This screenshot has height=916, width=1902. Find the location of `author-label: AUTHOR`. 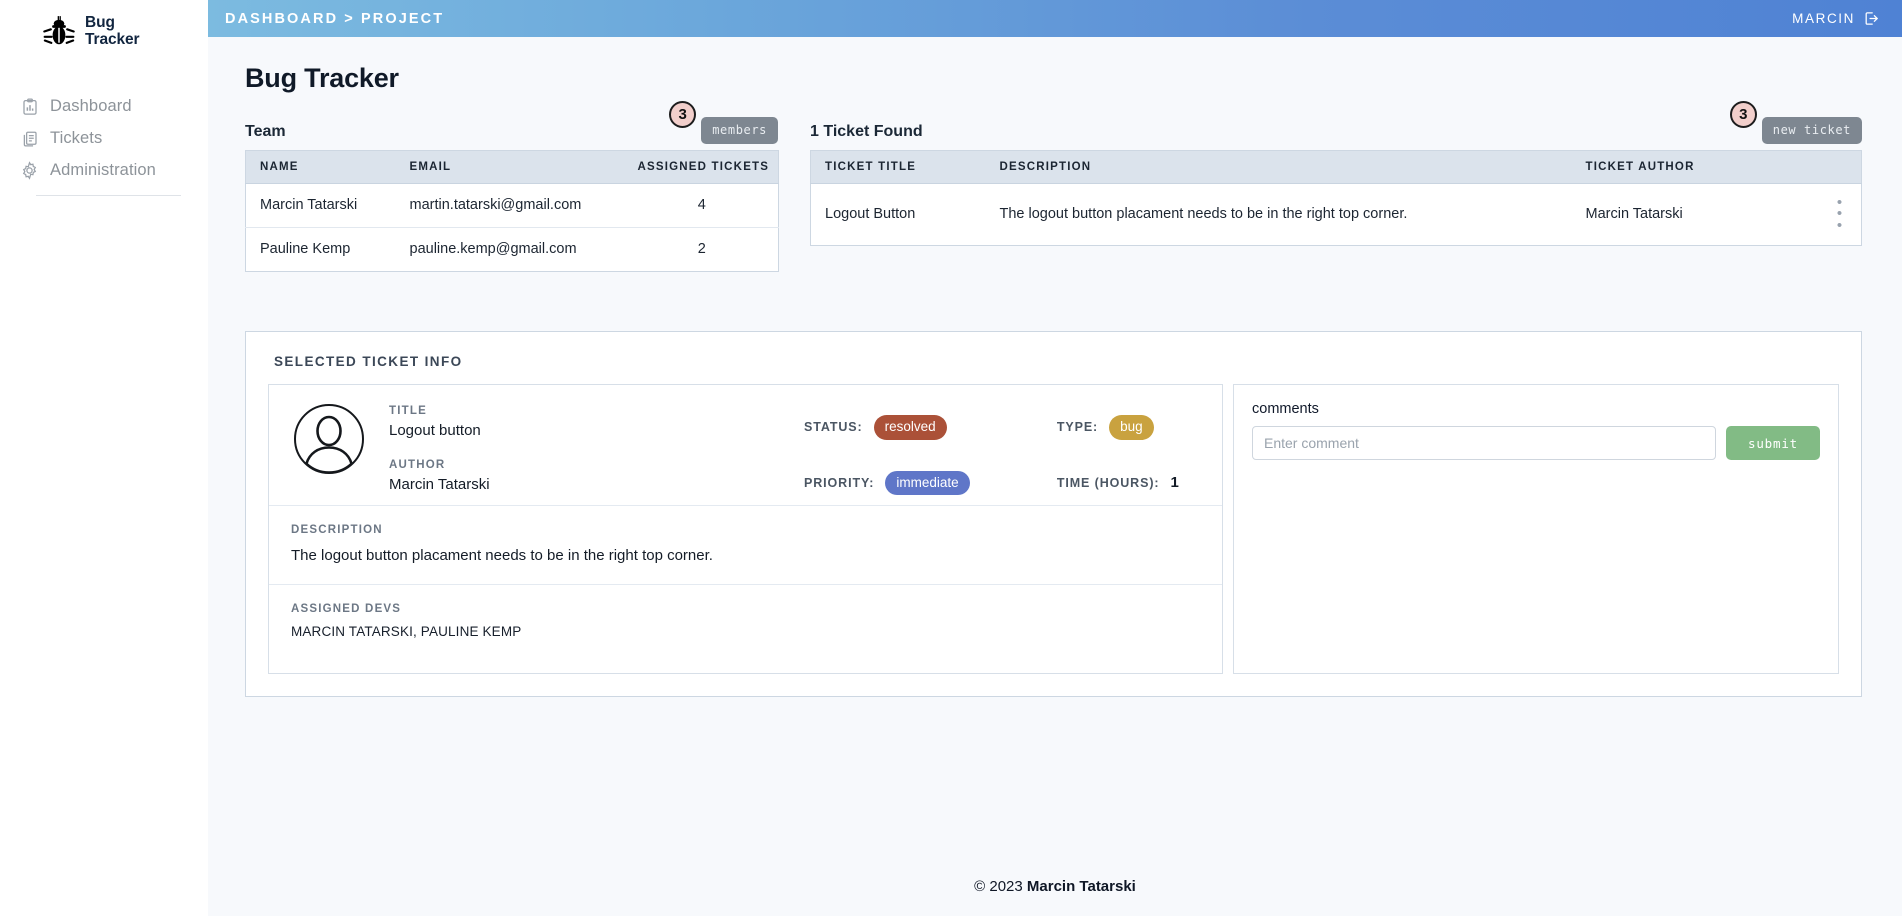

author-label: AUTHOR is located at coordinates (417, 465).